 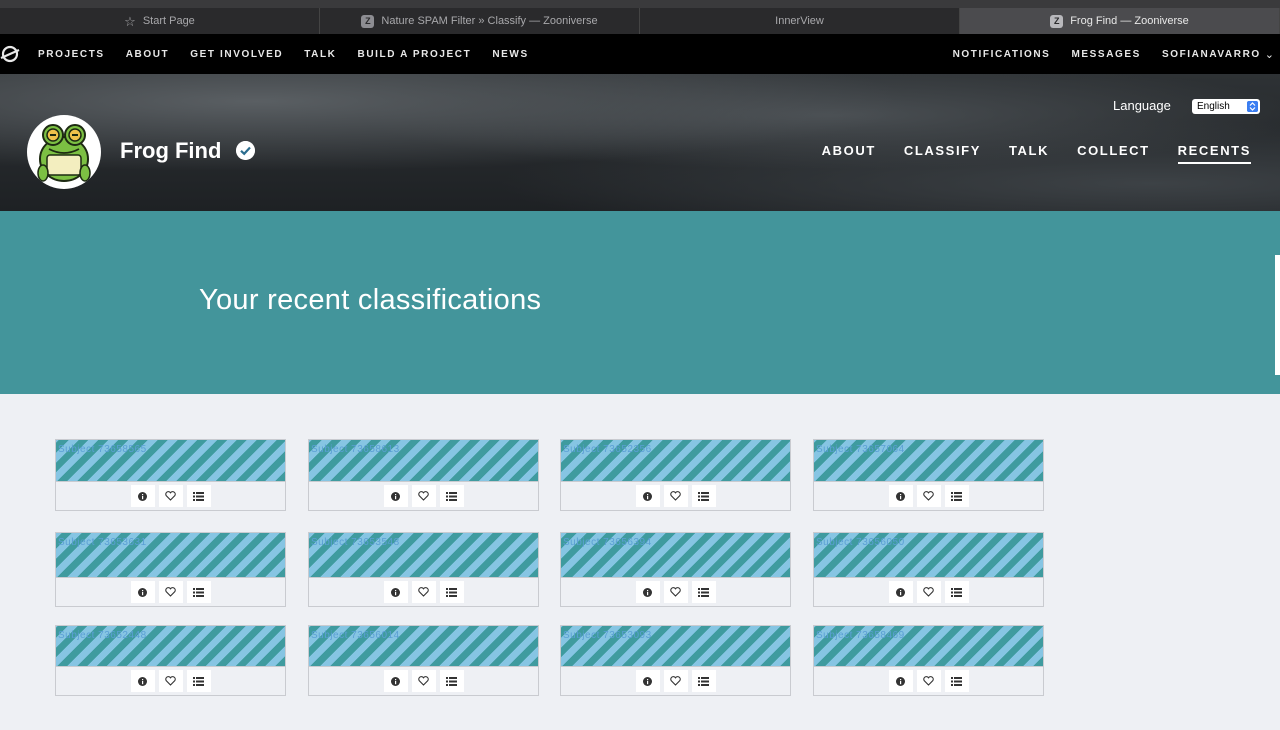 I want to click on chevron-down-icon: ⌄, so click(x=1269, y=54).